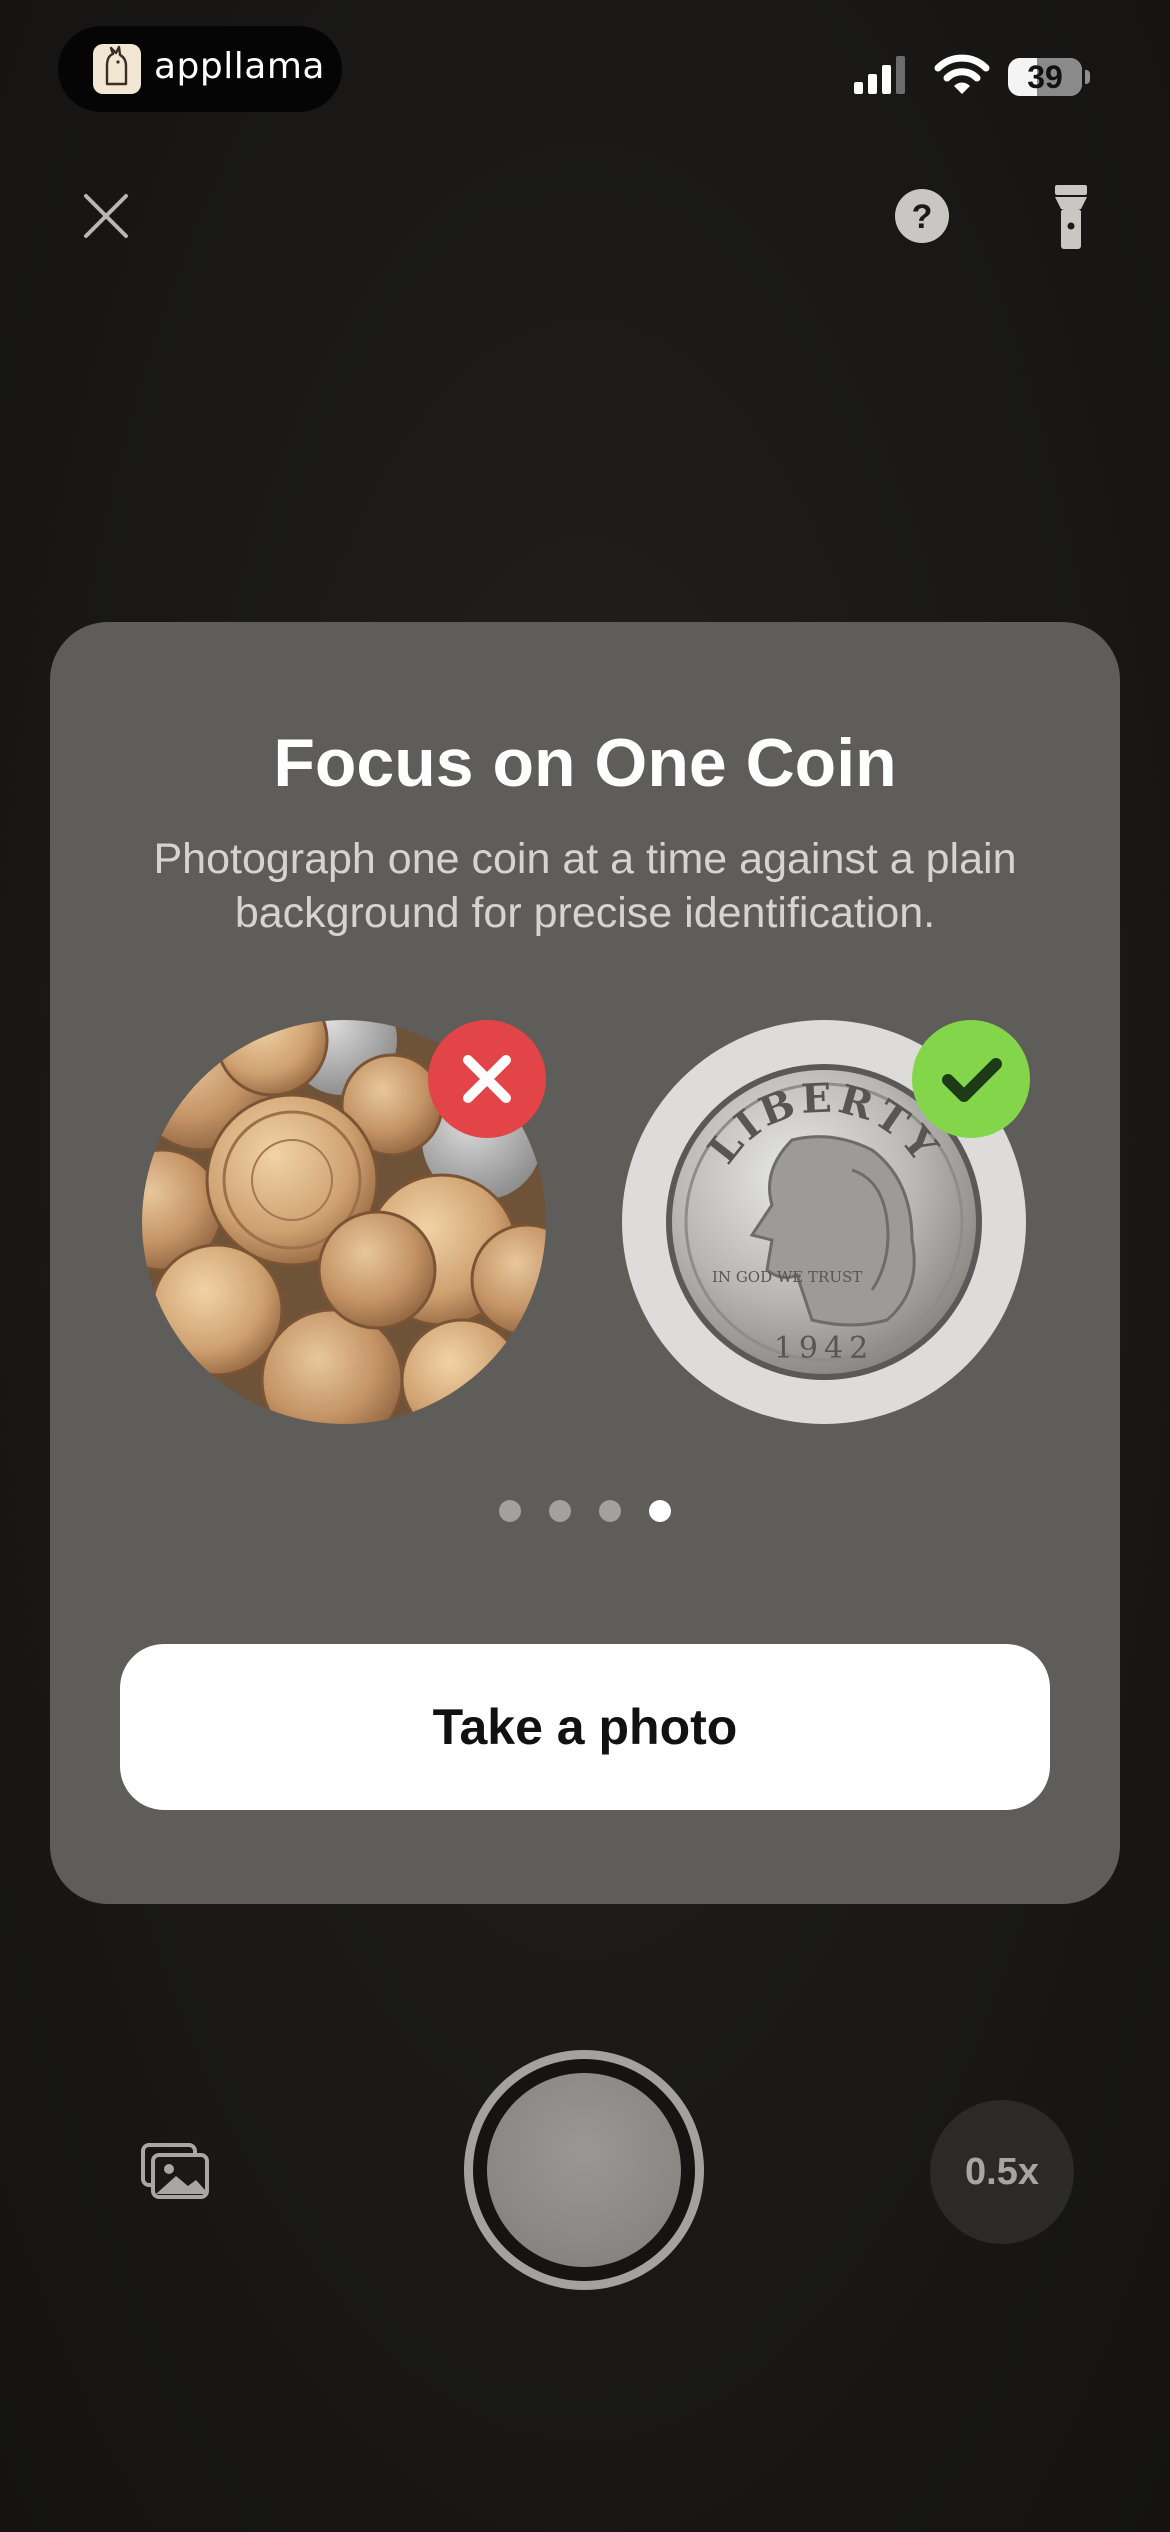  What do you see at coordinates (1087, 77) in the screenshot?
I see `battery-cap` at bounding box center [1087, 77].